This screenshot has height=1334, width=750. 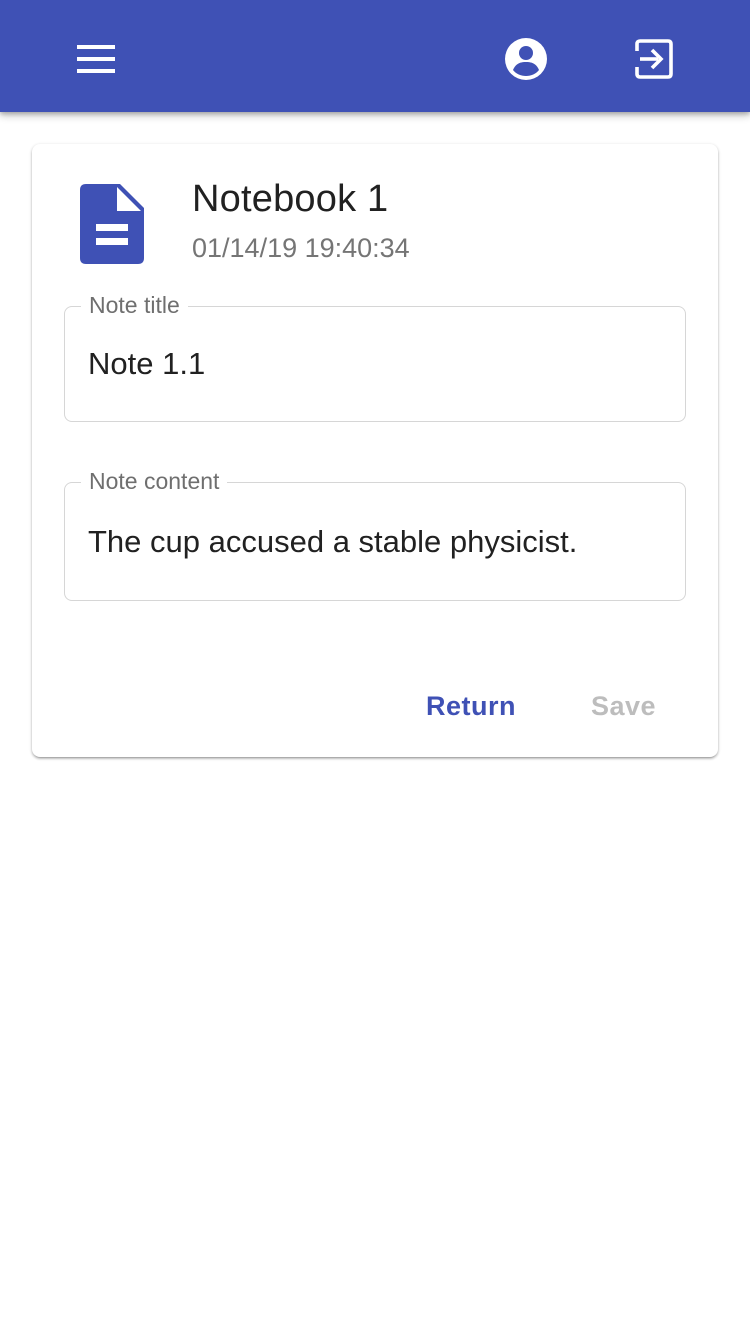 What do you see at coordinates (301, 248) in the screenshot?
I see `note-timestamp: 01/14/19 19:40:34` at bounding box center [301, 248].